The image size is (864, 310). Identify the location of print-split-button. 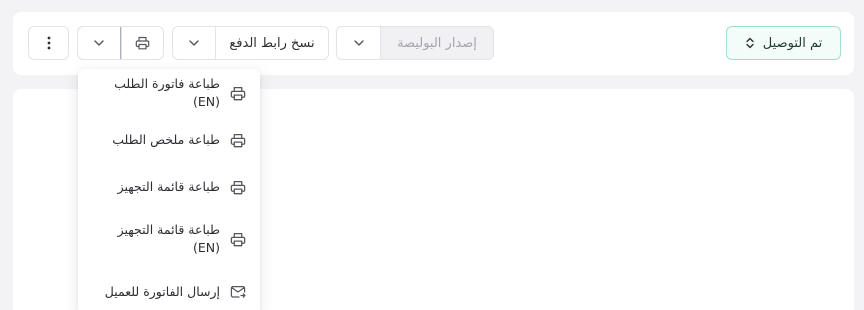
(120, 43).